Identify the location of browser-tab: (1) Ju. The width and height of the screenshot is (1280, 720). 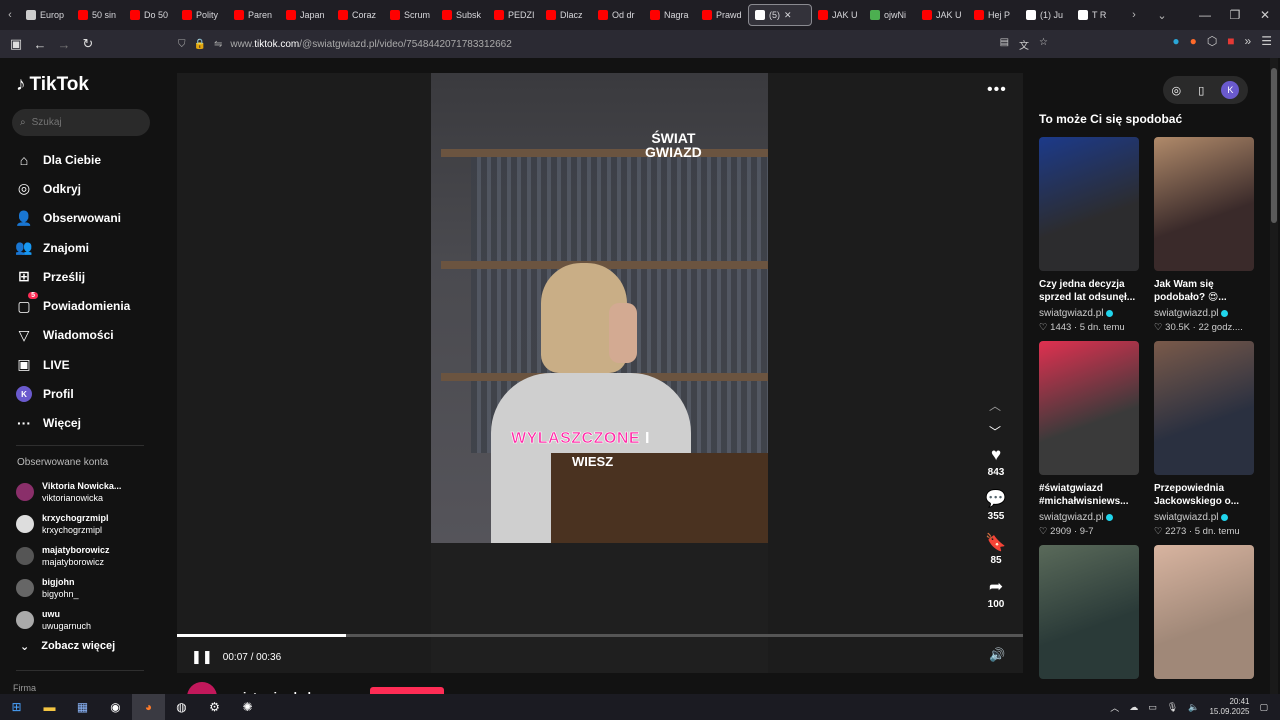
(1046, 15).